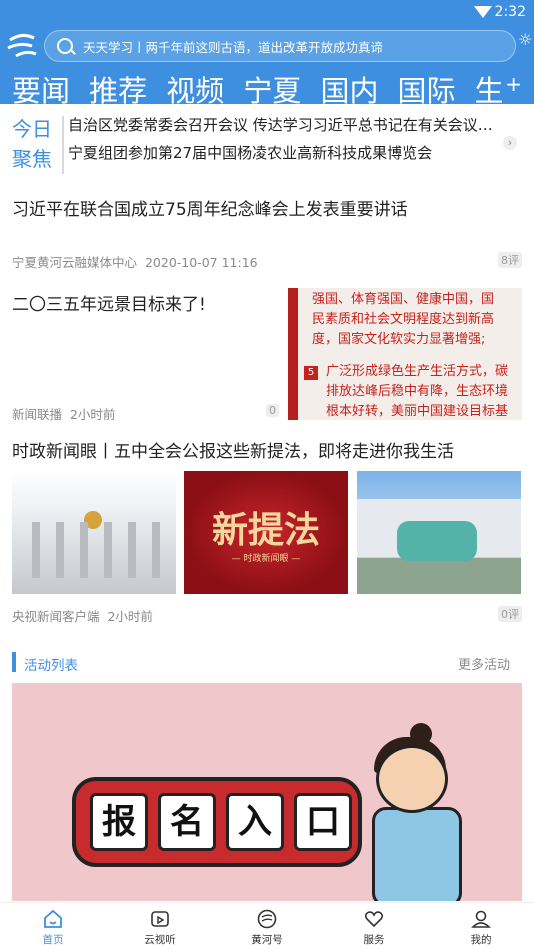  Describe the element at coordinates (135, 262) in the screenshot. I see `news-source-1: 宁夏黄河云融媒体中心 2020-10-07 11:16` at that location.